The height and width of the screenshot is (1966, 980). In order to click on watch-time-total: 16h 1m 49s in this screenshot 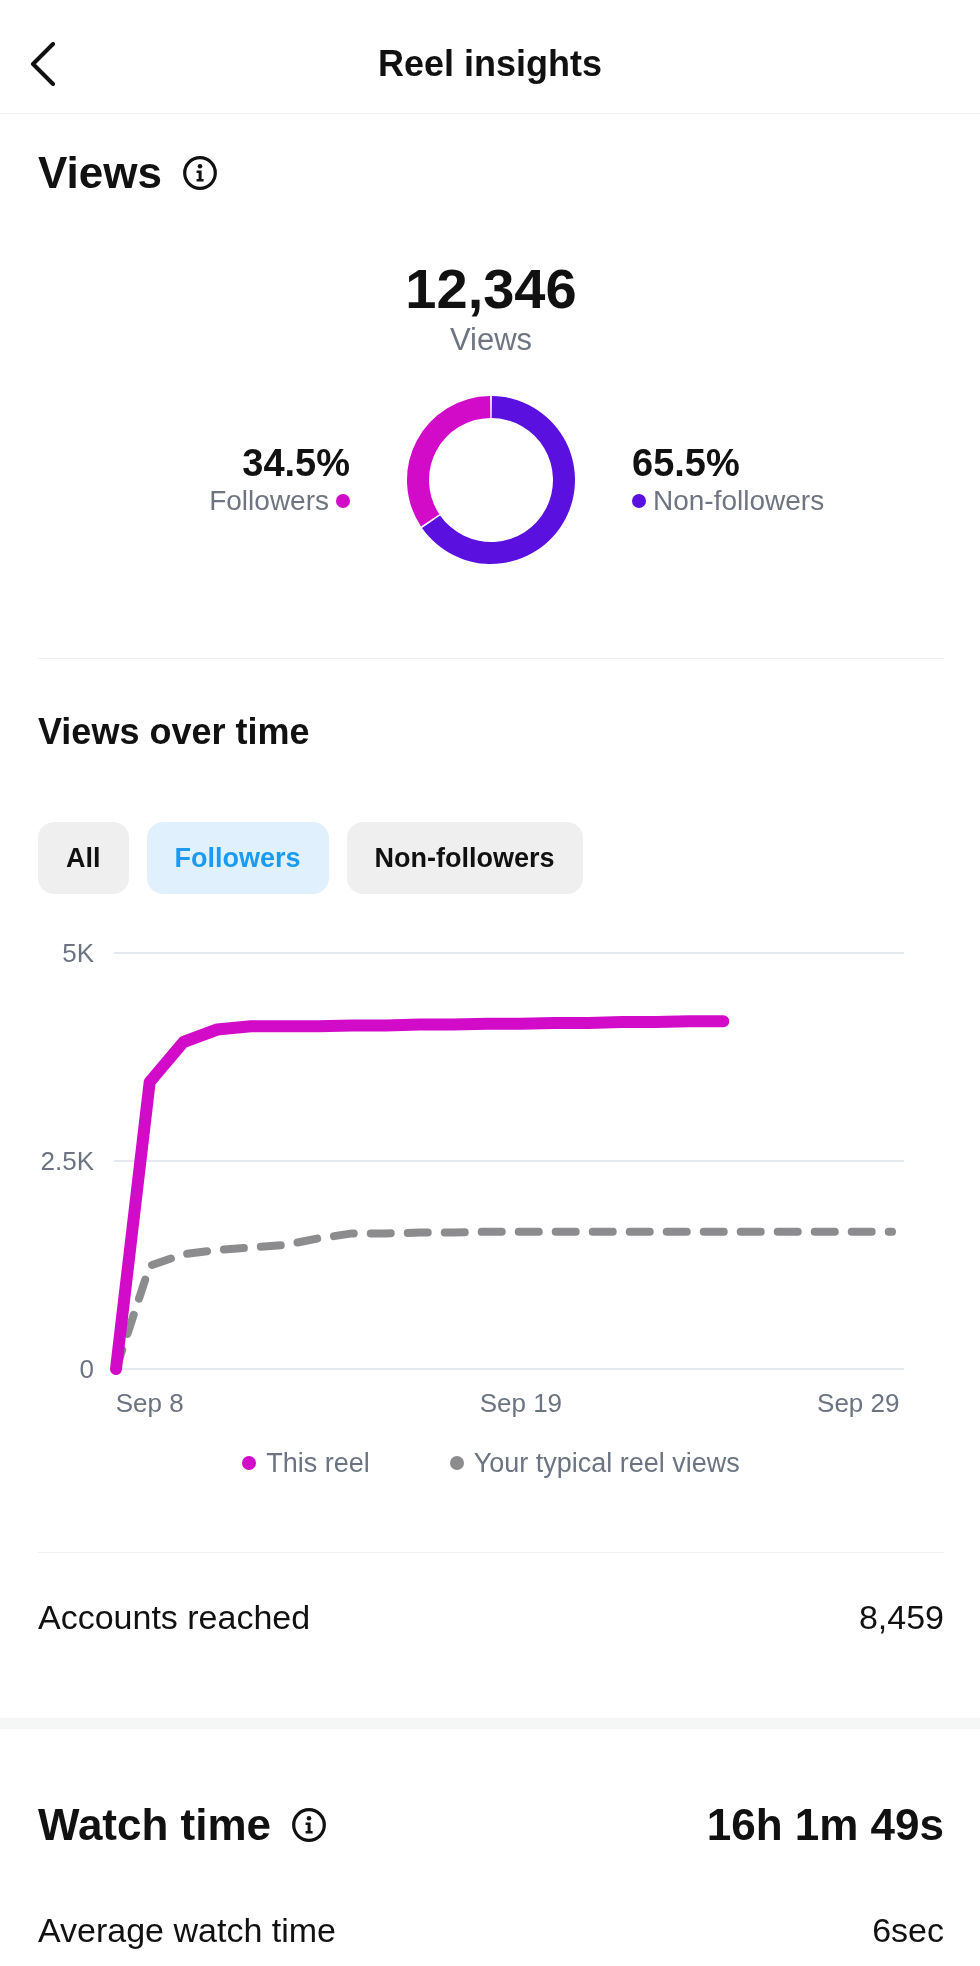, I will do `click(825, 1825)`.